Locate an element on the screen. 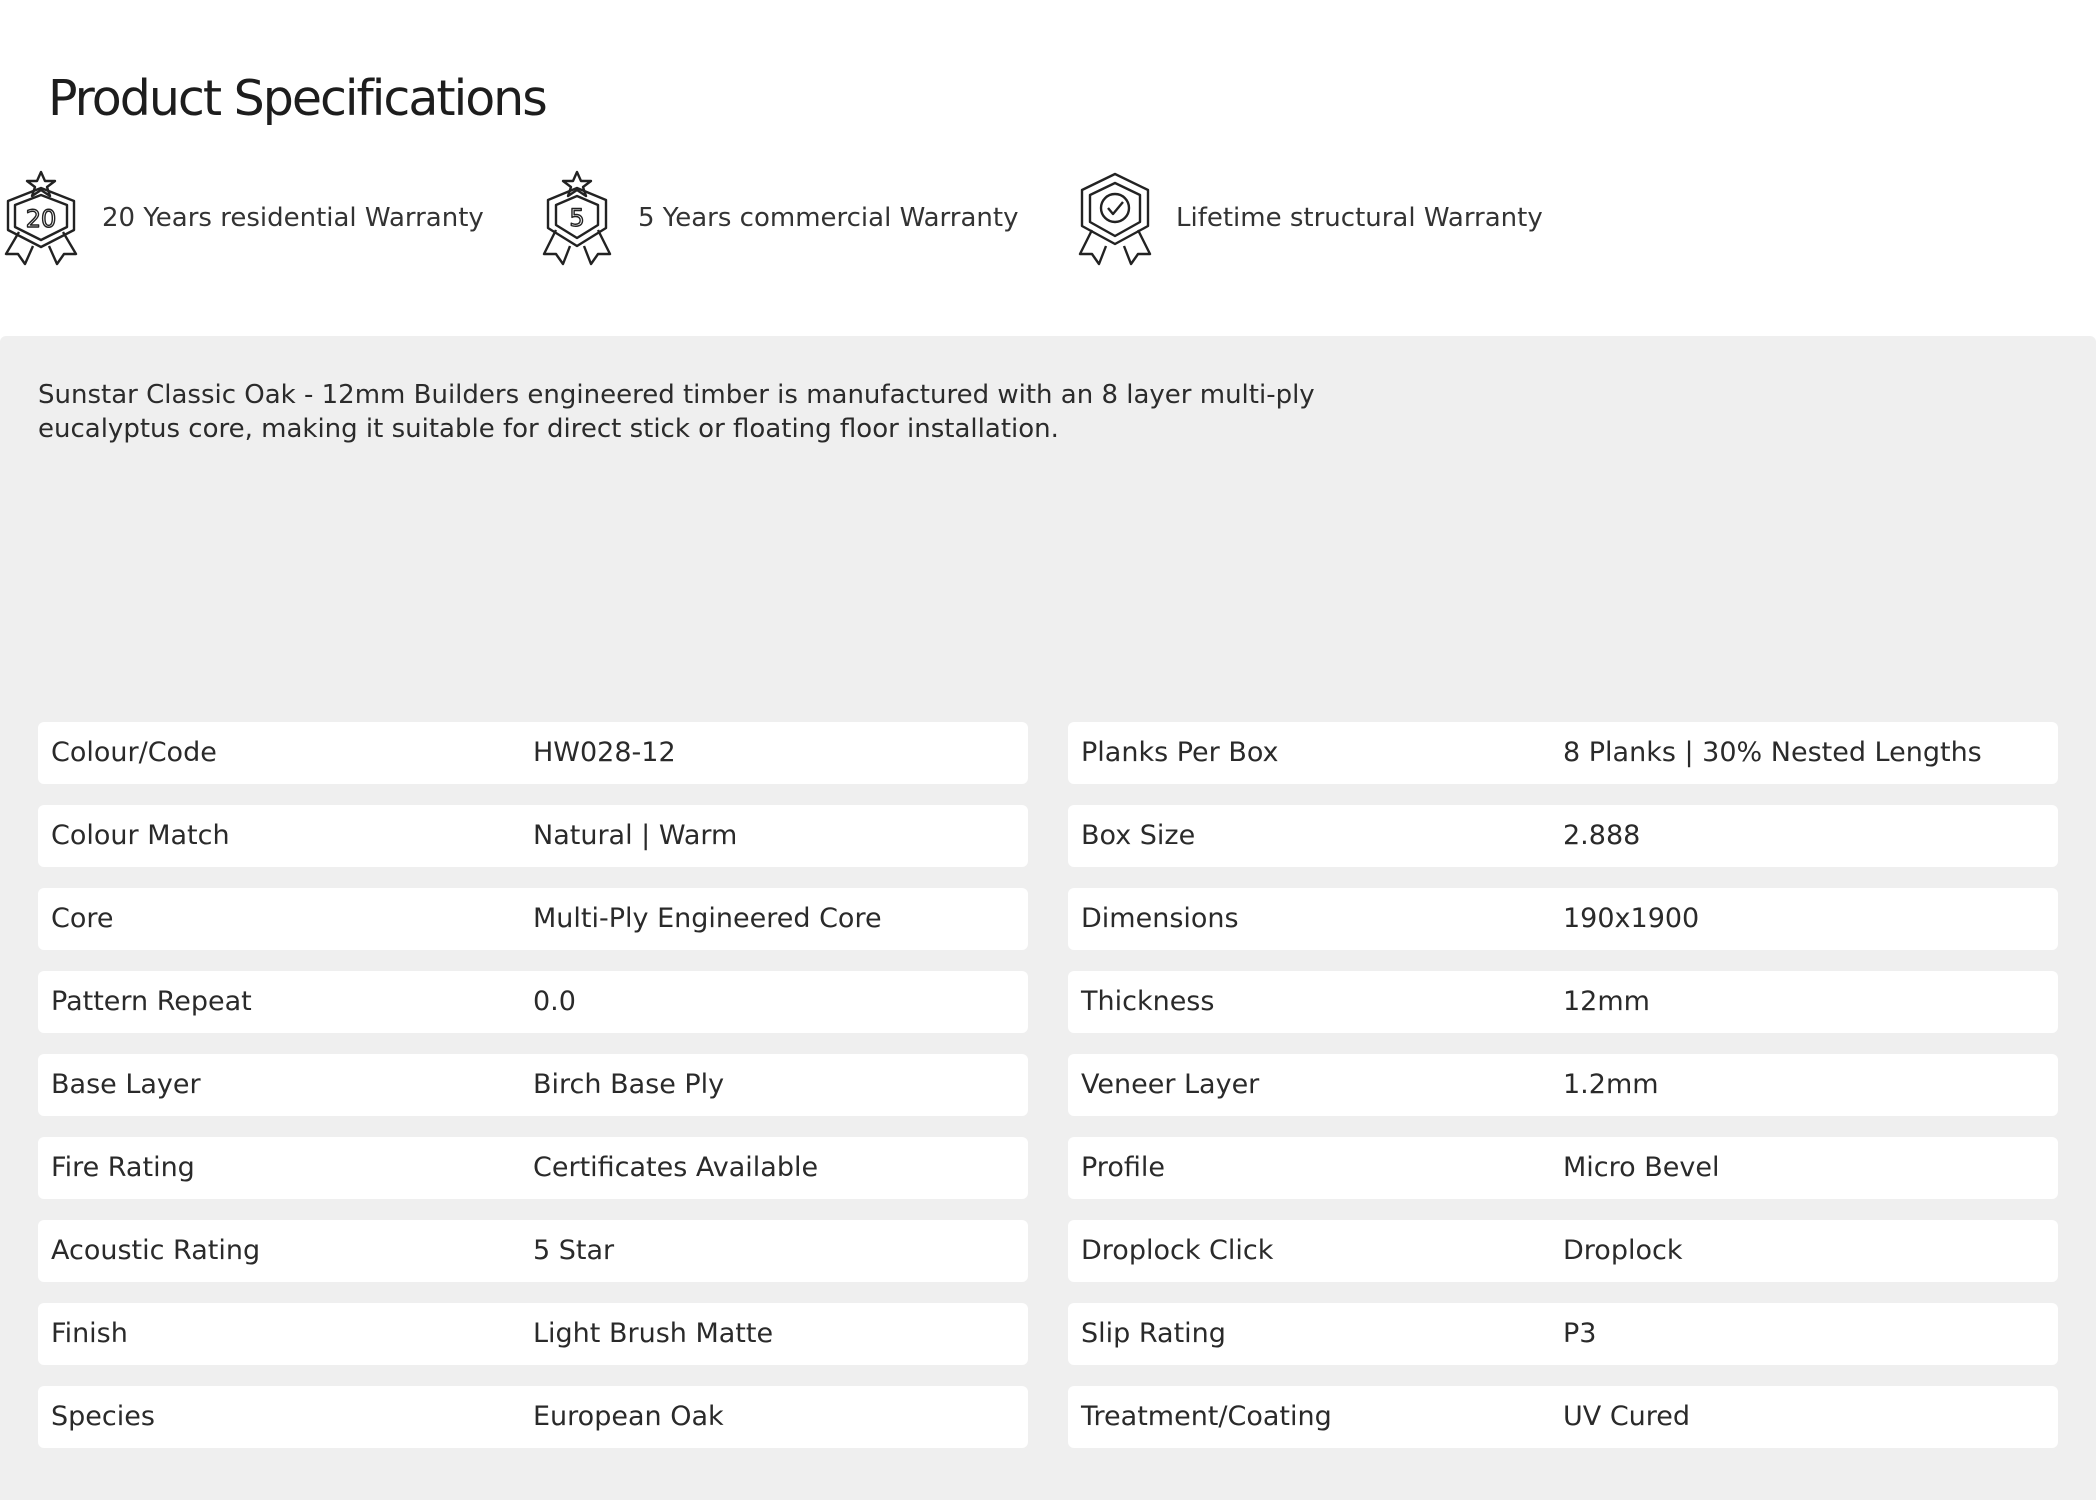  spec-label: Base Layer is located at coordinates (126, 1084).